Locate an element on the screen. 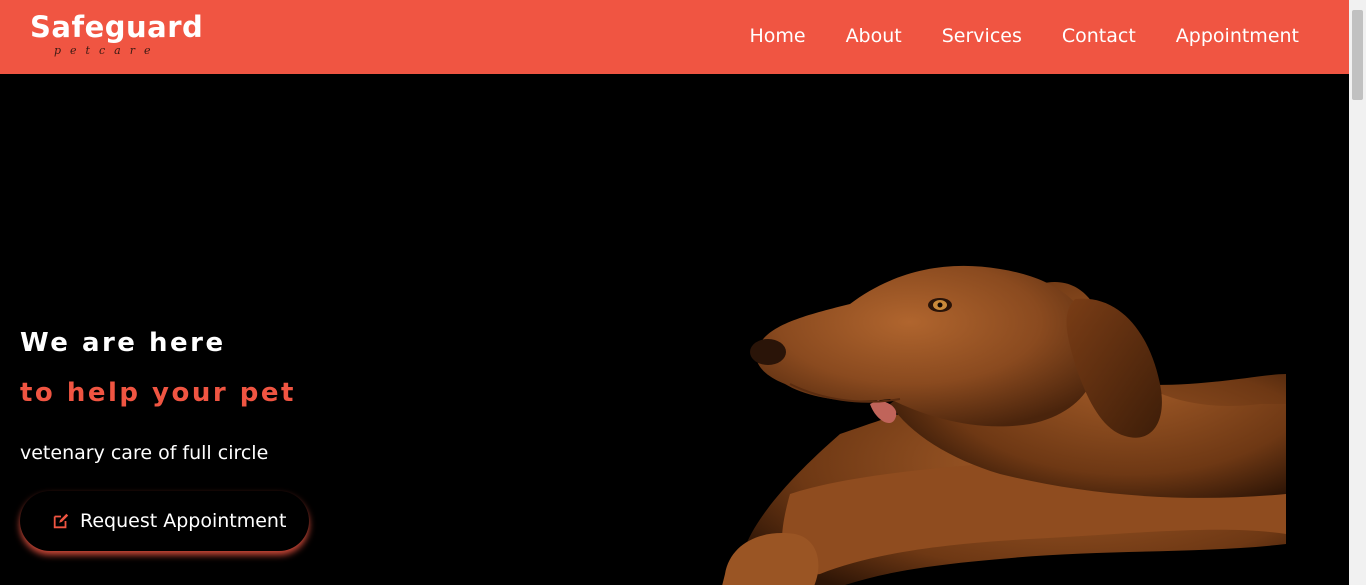 The height and width of the screenshot is (585, 1366). request-appointment-label: Request Appointment is located at coordinates (183, 521).